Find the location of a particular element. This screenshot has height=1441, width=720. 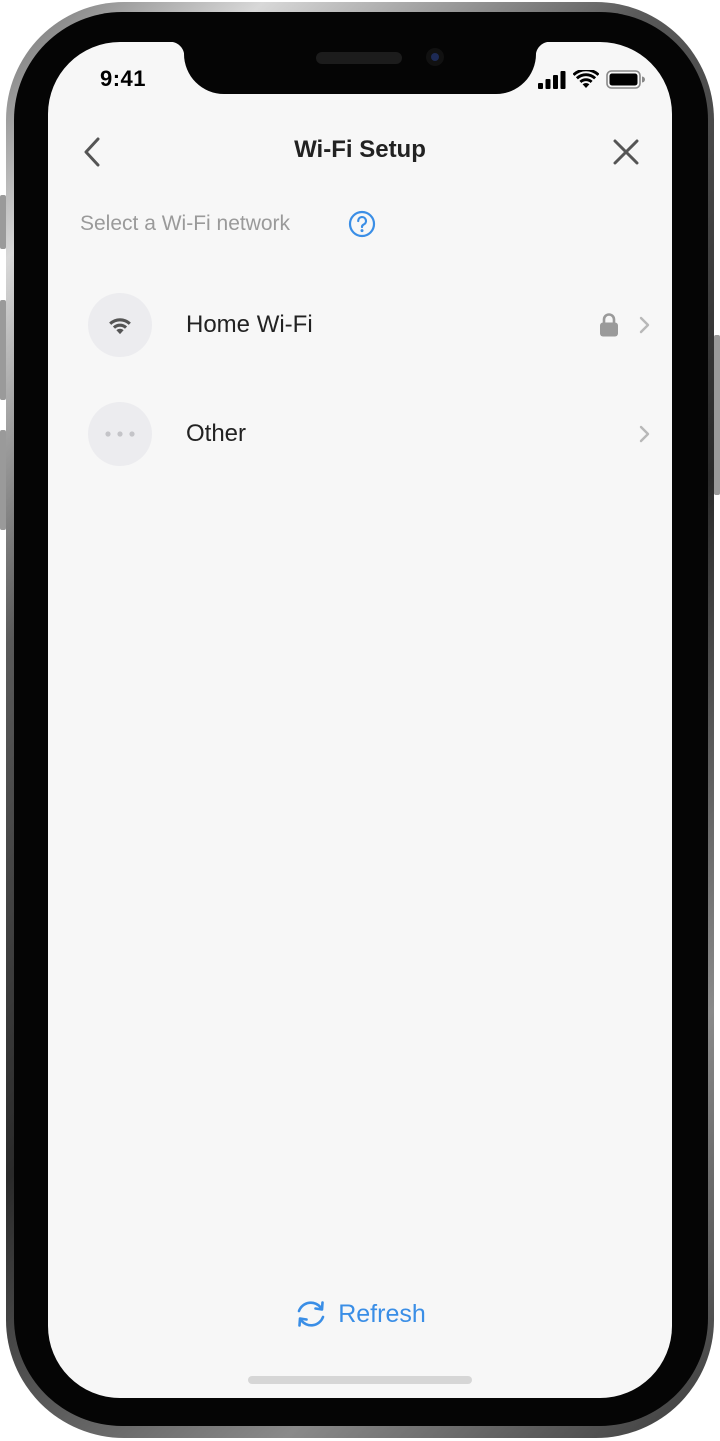

more-dots-icon is located at coordinates (120, 434).